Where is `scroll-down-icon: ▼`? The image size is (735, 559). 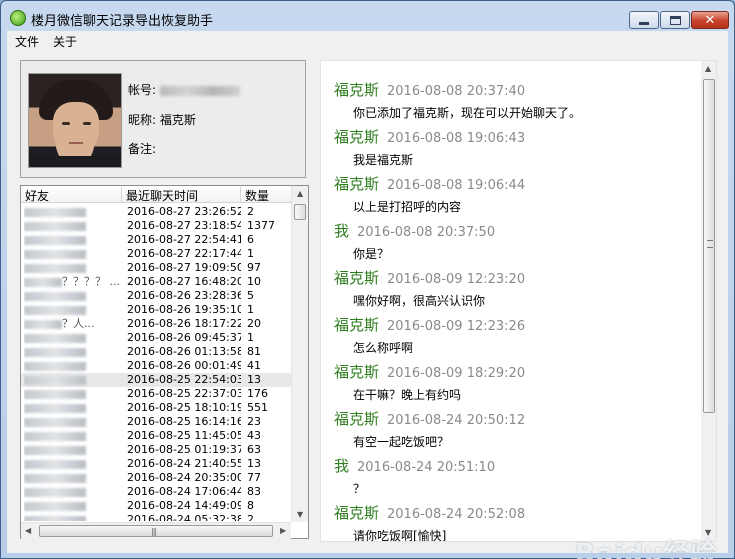 scroll-down-icon: ▼ is located at coordinates (300, 514).